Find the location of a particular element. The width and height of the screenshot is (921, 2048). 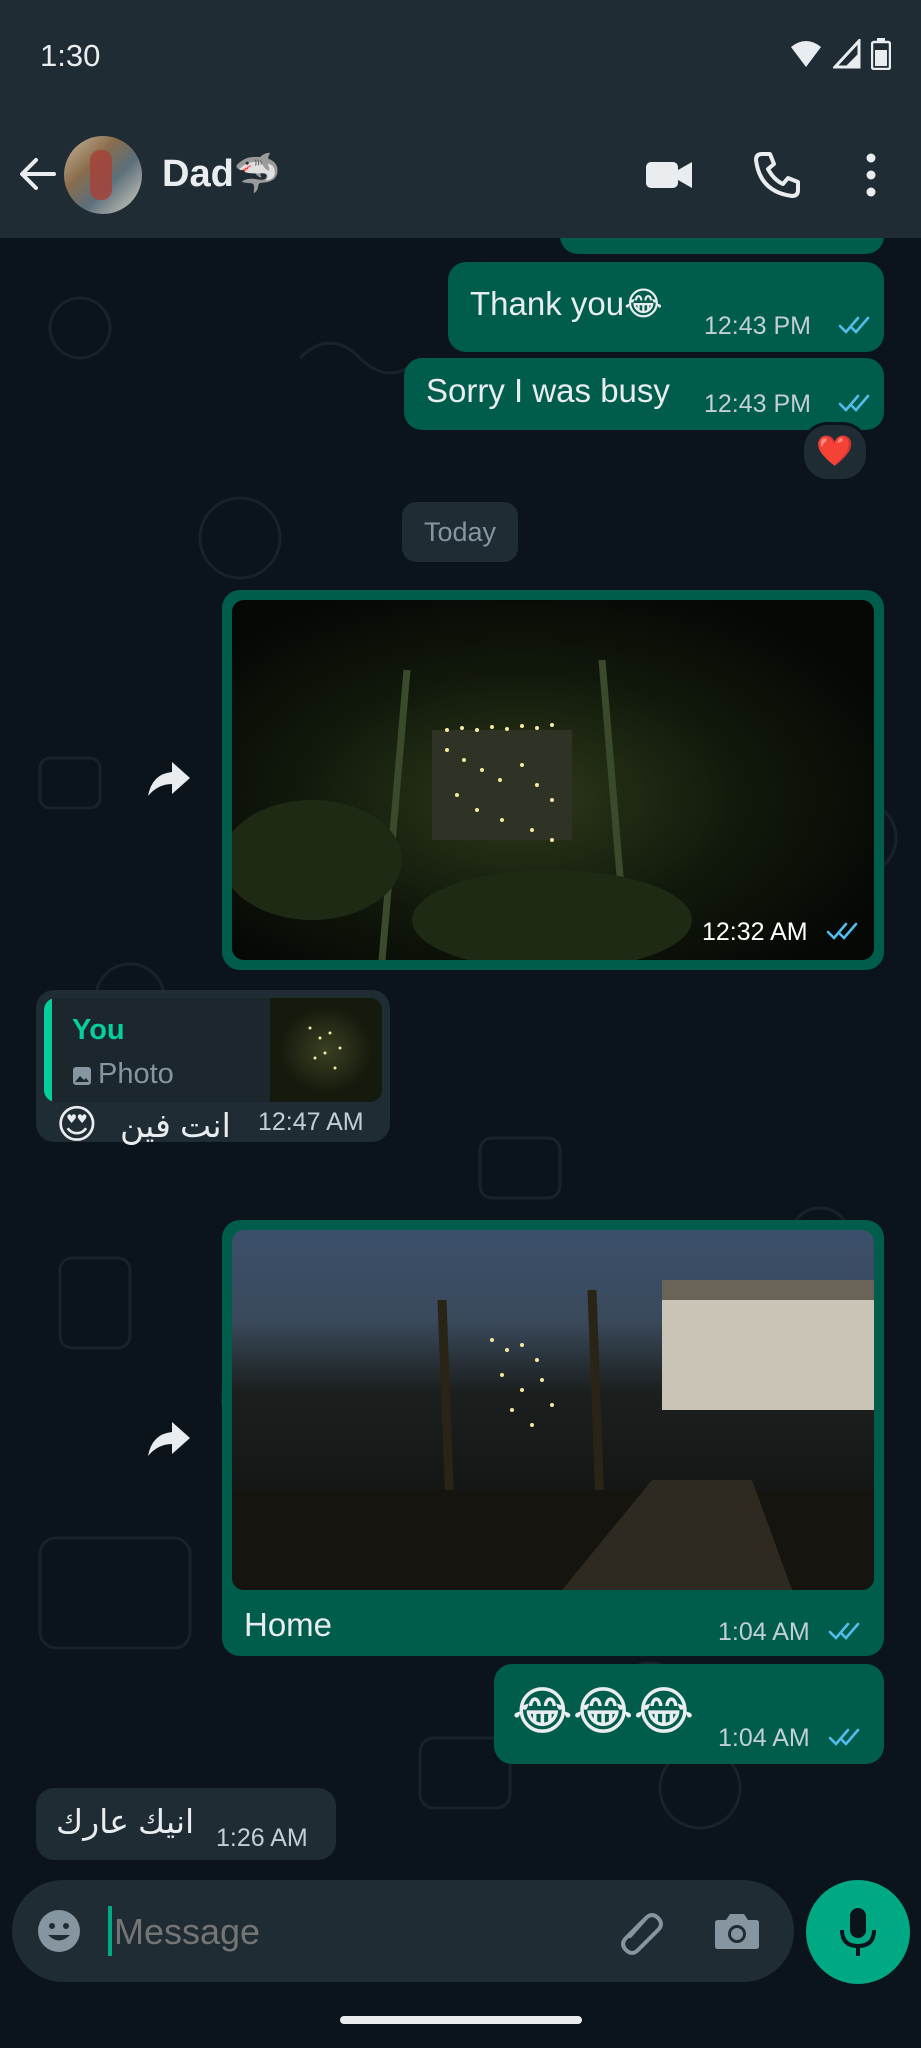

contact-avatar is located at coordinates (103, 175).